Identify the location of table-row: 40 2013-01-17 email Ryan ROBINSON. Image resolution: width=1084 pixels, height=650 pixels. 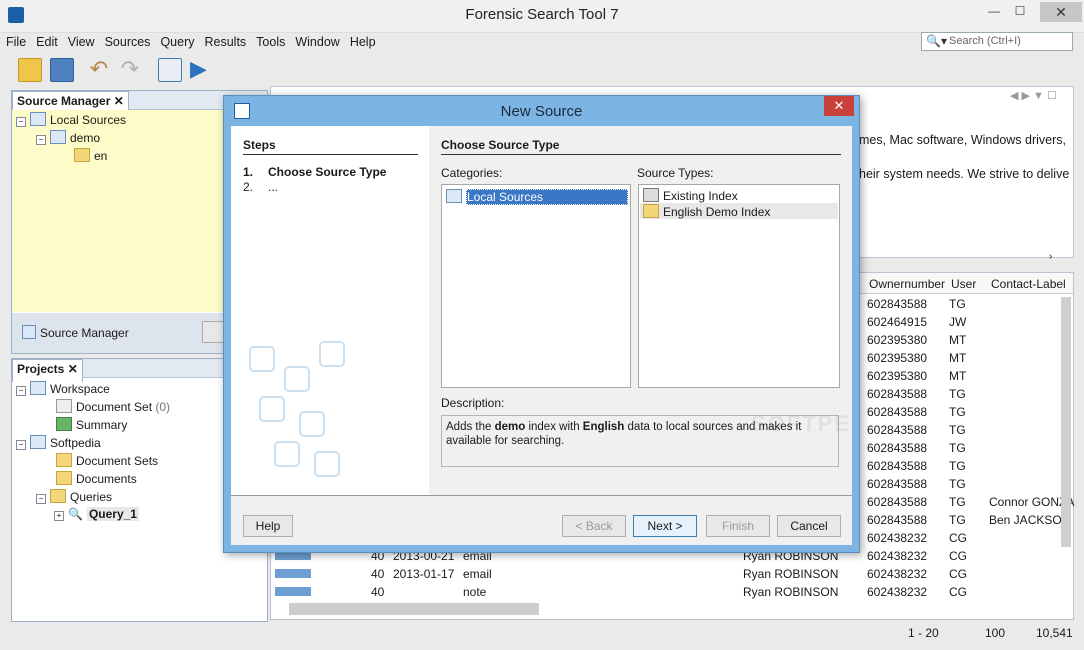
(566, 574).